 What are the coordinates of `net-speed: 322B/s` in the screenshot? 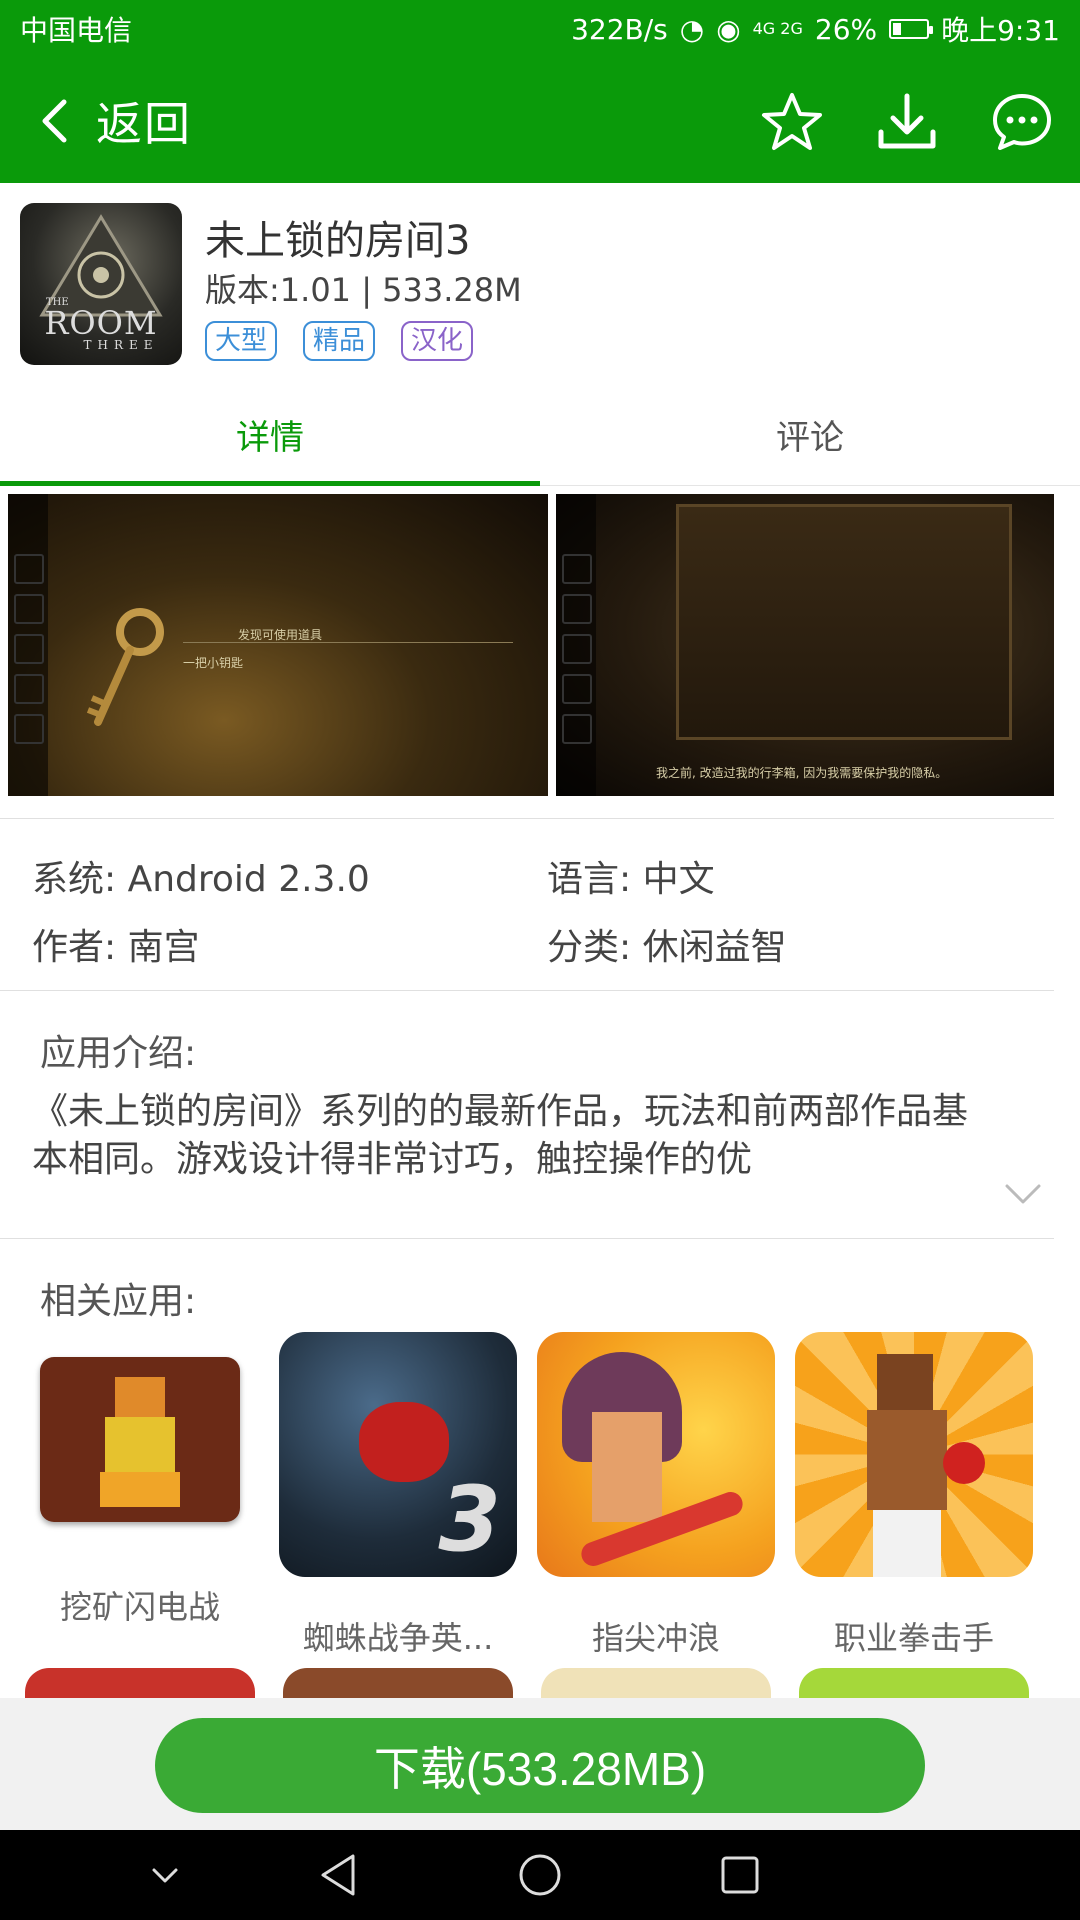 It's located at (619, 29).